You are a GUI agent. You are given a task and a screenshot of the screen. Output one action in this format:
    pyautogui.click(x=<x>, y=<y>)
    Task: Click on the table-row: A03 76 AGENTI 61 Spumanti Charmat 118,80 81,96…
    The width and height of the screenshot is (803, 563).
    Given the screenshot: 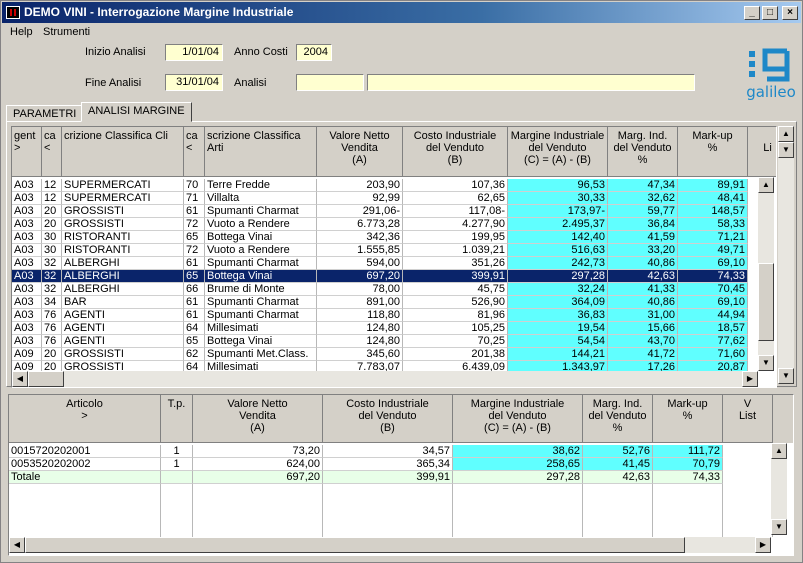 What is the action you would take?
    pyautogui.click(x=385, y=315)
    